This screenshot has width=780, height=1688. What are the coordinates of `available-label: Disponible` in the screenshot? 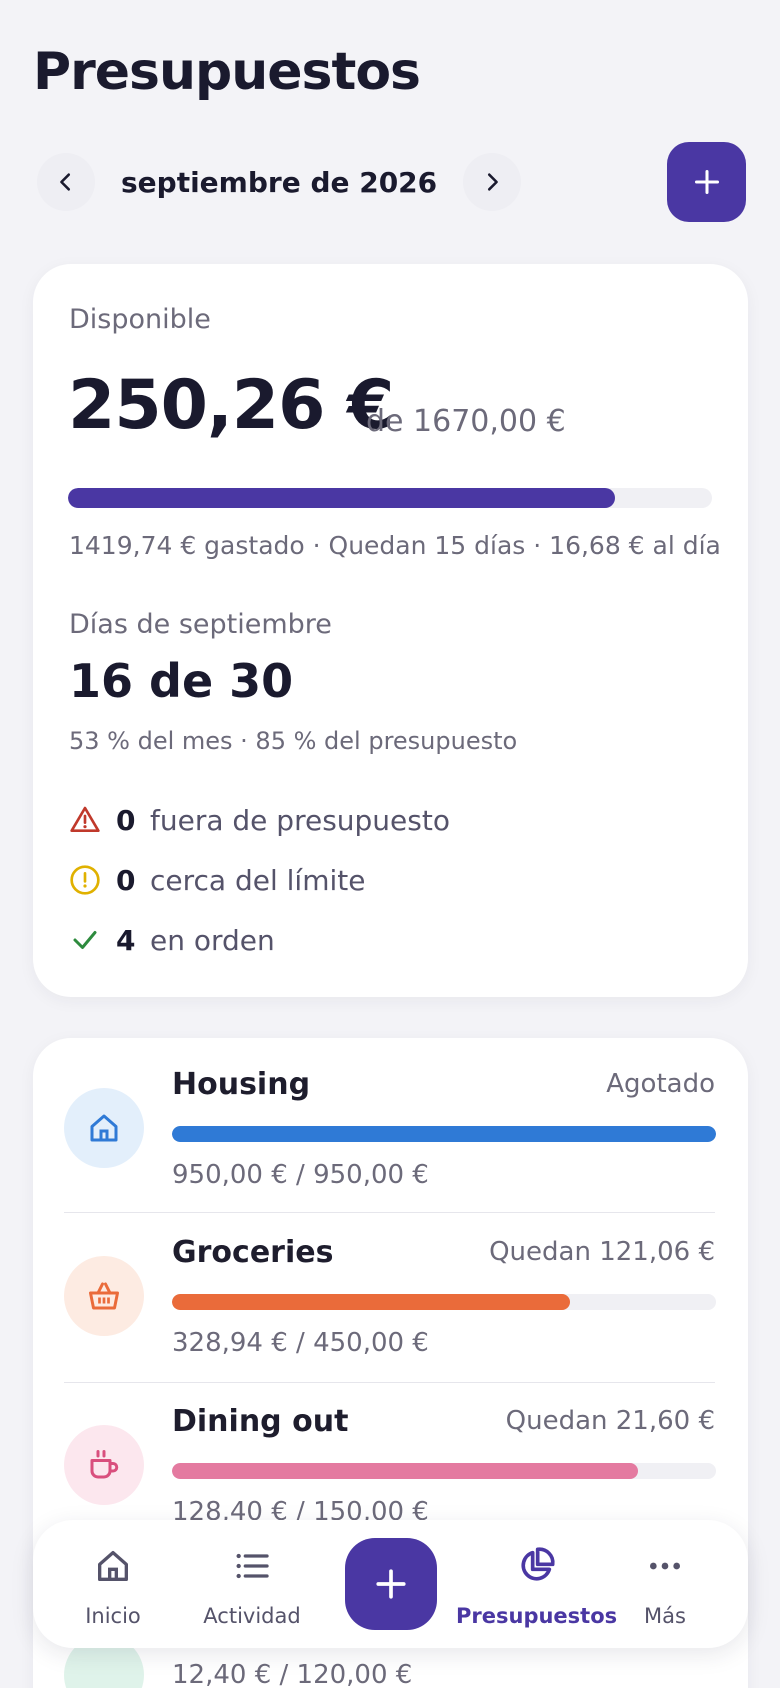 It's located at (140, 319).